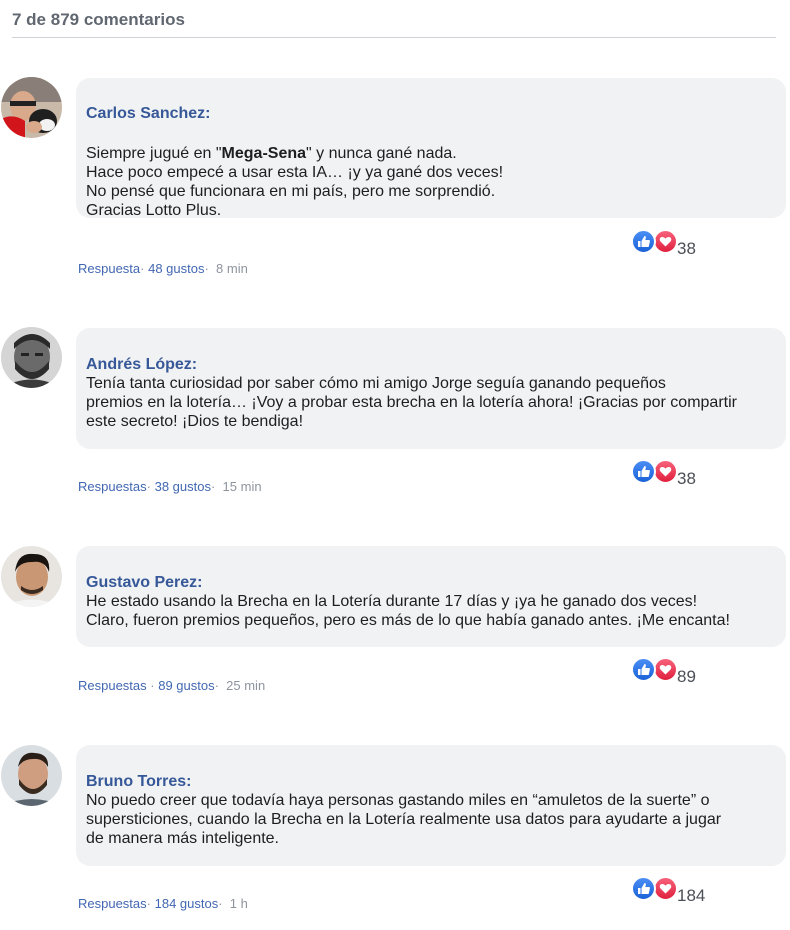  Describe the element at coordinates (186, 685) in the screenshot. I see `likes-link: 89 gustos` at that location.